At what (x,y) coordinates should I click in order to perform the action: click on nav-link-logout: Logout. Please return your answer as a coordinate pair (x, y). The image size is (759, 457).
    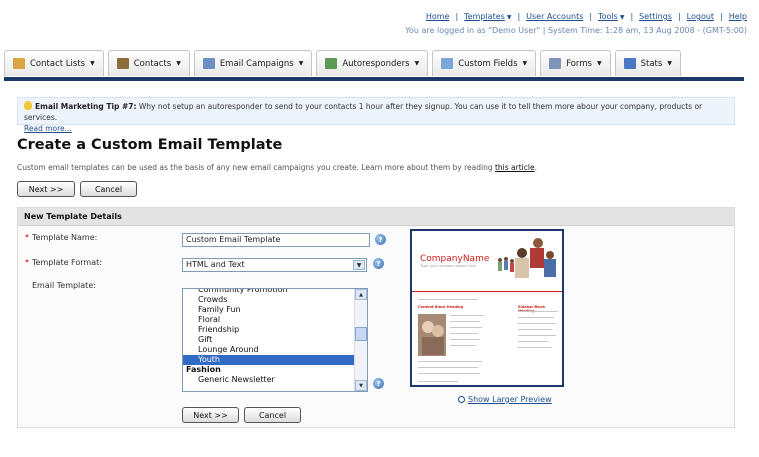
    Looking at the image, I should click on (700, 16).